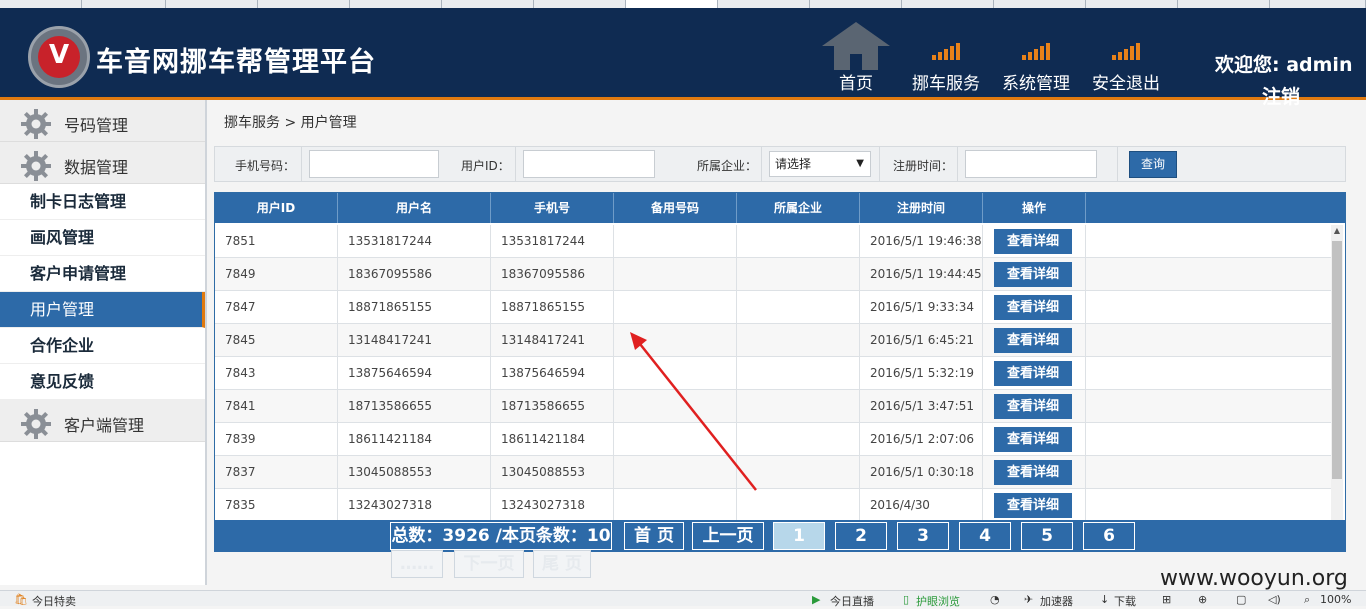 The height and width of the screenshot is (609, 1366). I want to click on speed-icon: ◔, so click(995, 599).